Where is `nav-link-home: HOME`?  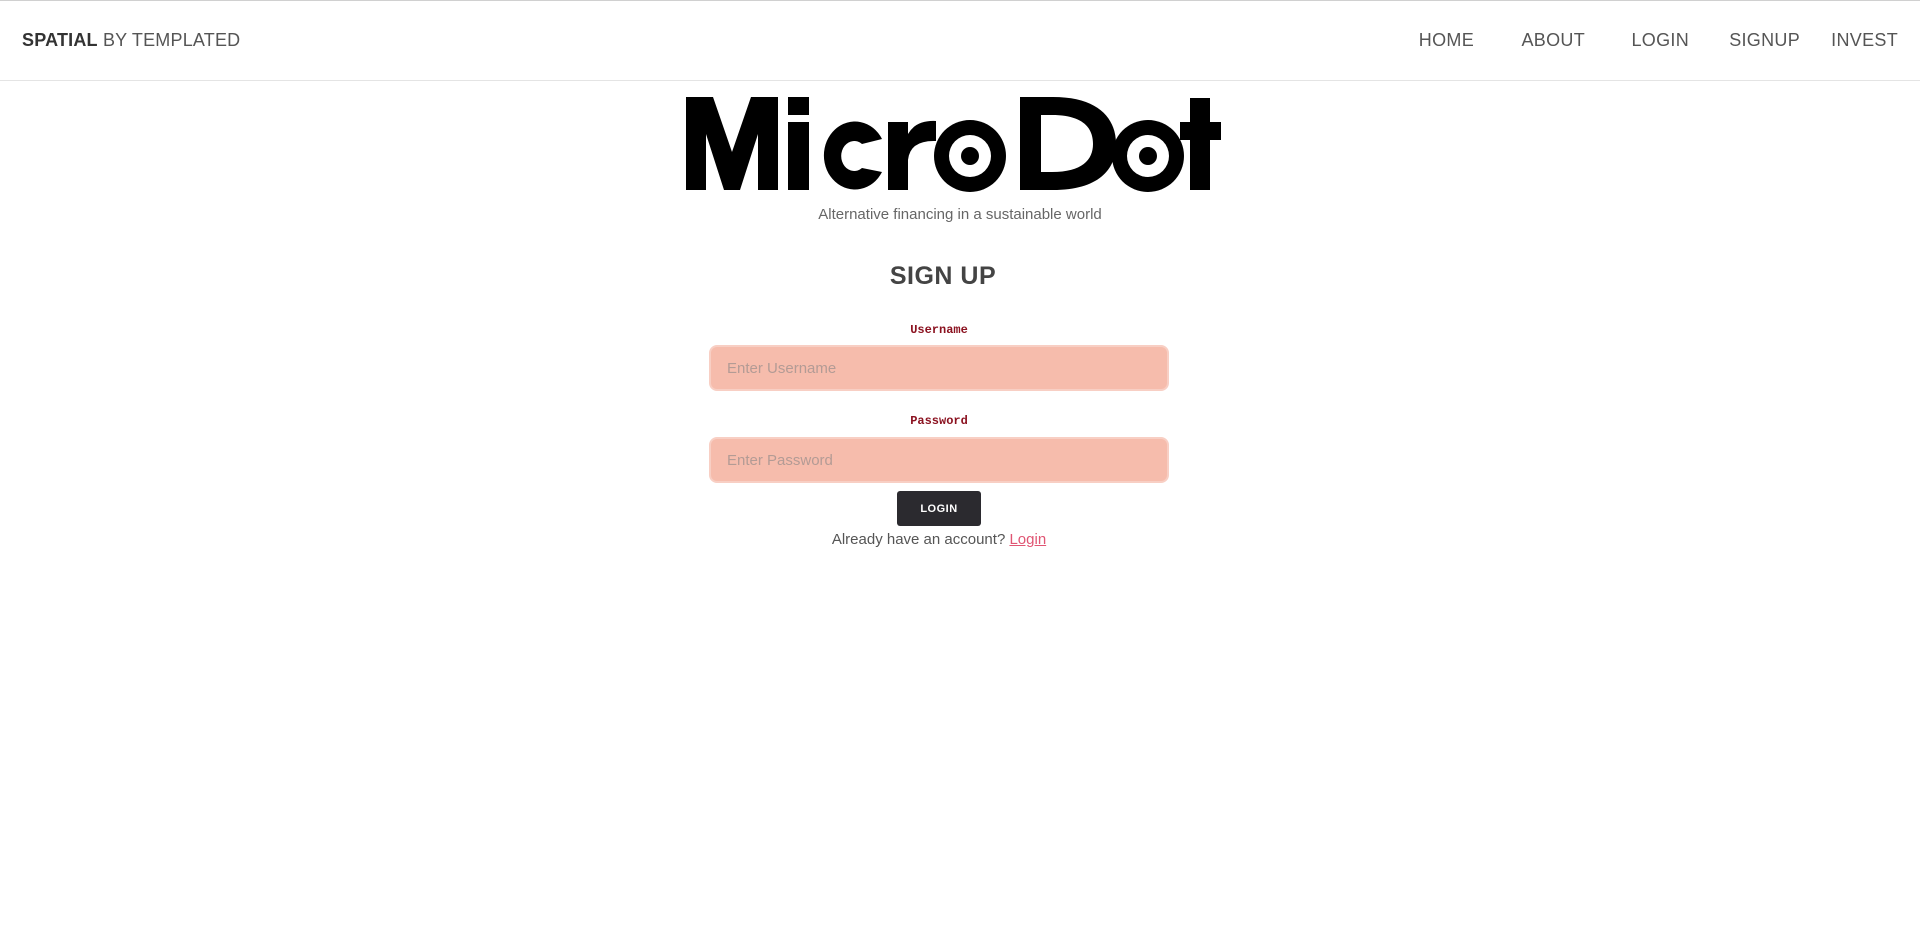 nav-link-home: HOME is located at coordinates (1446, 40).